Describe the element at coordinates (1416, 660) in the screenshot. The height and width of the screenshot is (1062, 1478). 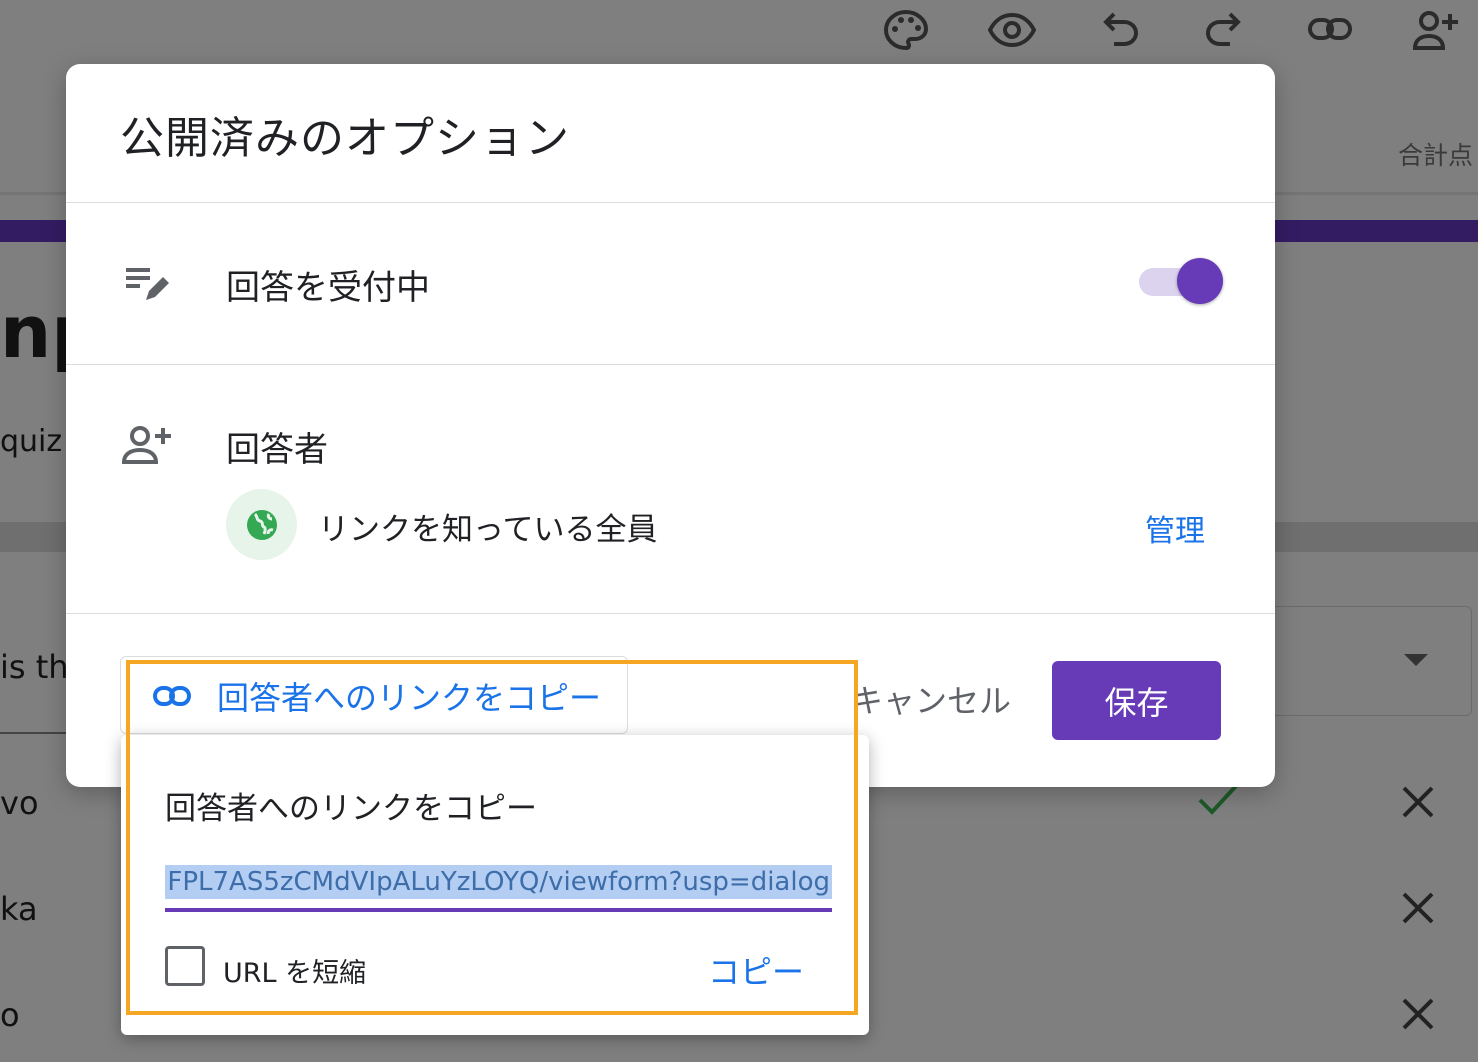
I see `chevron-down-icon` at that location.